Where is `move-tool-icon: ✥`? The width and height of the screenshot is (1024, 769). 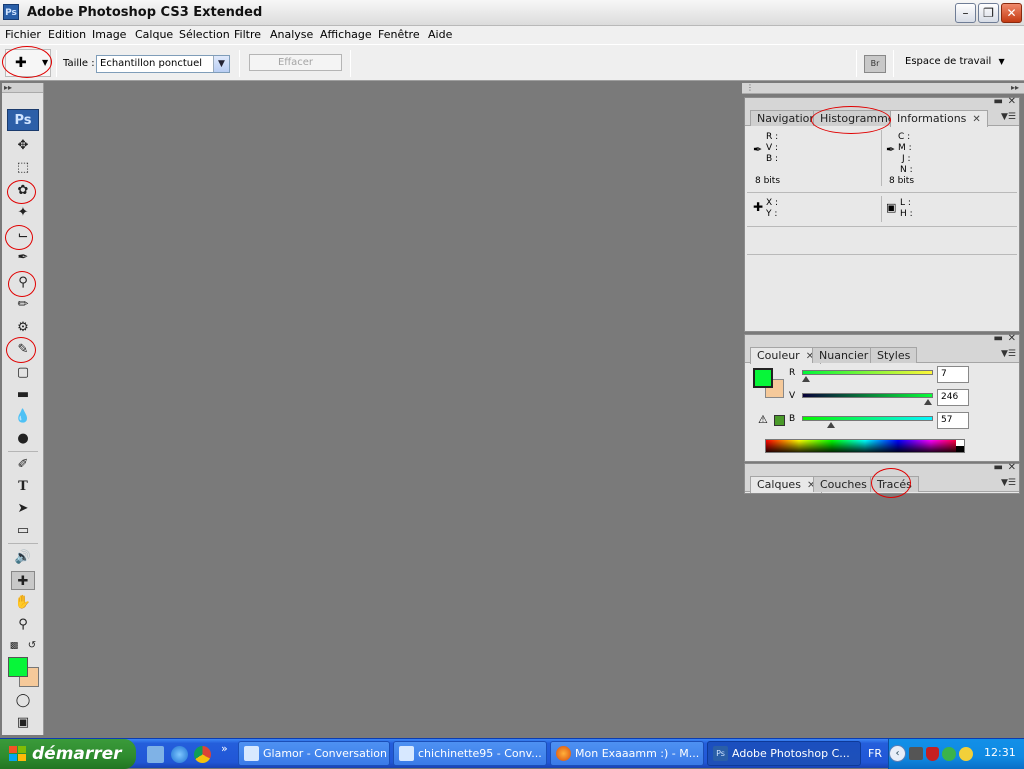
move-tool-icon: ✥ is located at coordinates (23, 145).